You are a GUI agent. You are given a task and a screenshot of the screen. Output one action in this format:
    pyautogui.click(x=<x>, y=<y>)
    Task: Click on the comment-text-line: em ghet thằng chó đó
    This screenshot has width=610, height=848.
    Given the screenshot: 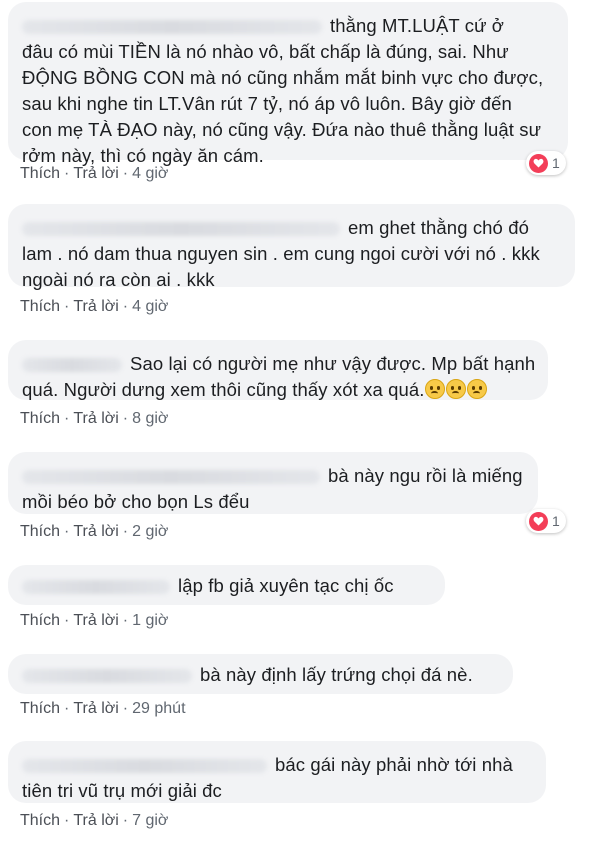 What is the action you would take?
    pyautogui.click(x=438, y=227)
    